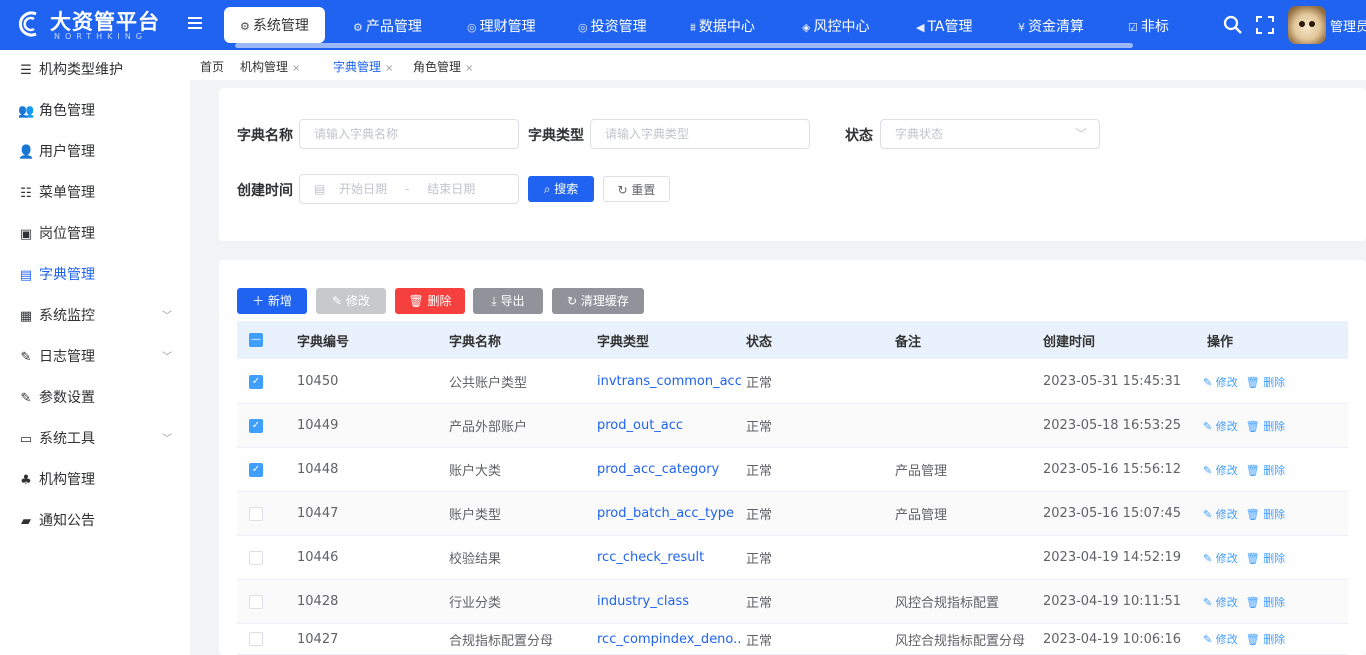 Image resolution: width=1366 pixels, height=655 pixels. I want to click on sidebar-item-posts: ▣ 岗位管理, so click(95, 234).